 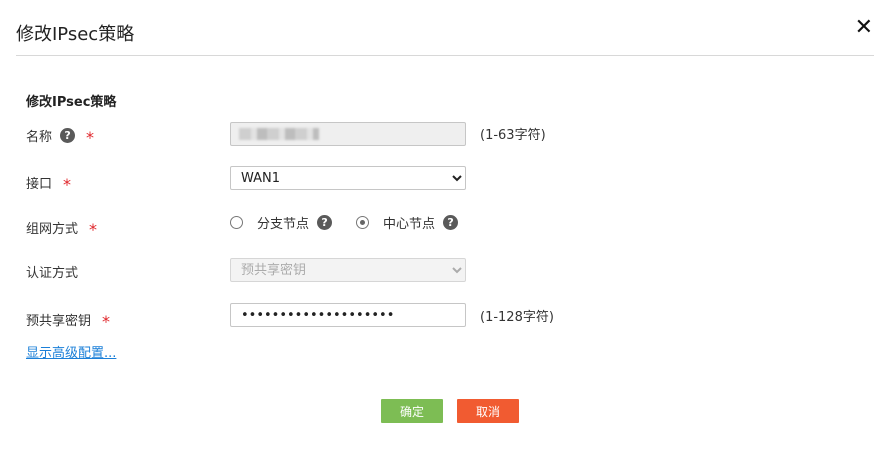 I want to click on network-mode-label: 组网方式, so click(x=52, y=229).